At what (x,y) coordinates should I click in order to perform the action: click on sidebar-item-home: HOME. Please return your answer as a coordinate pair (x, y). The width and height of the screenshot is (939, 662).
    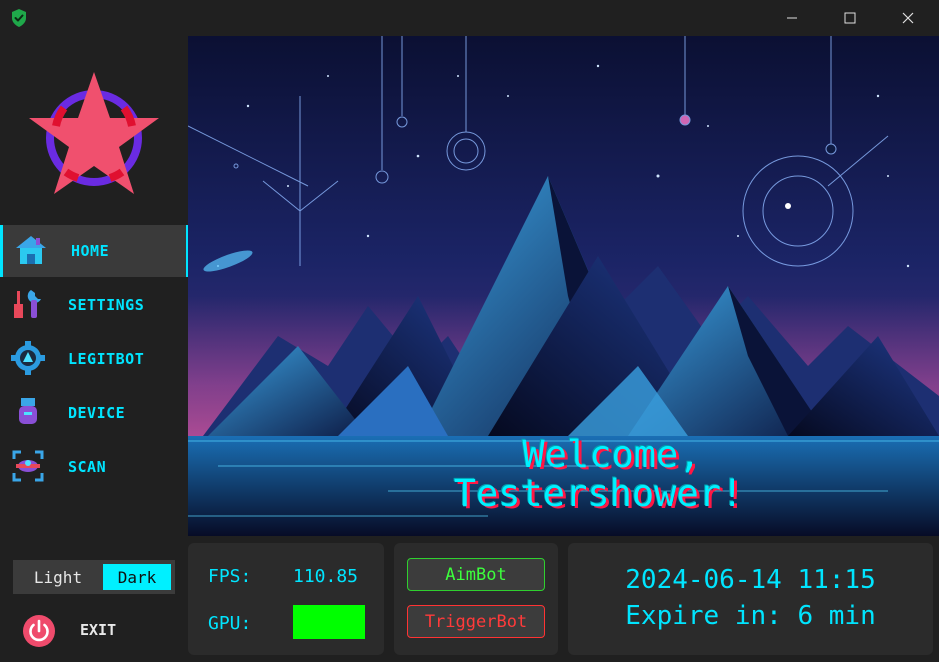
    Looking at the image, I should click on (94, 251).